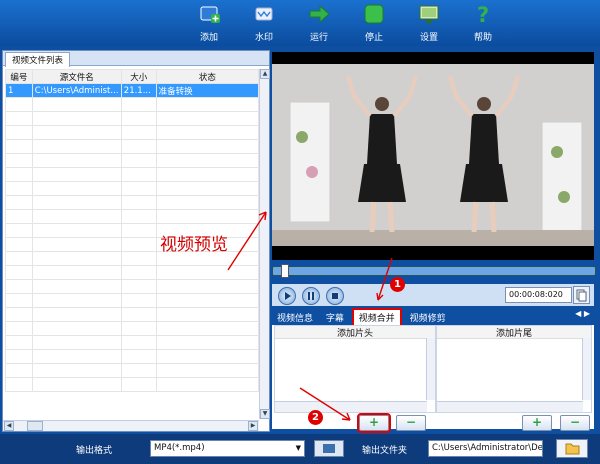 This screenshot has width=600, height=464. What do you see at coordinates (397, 284) in the screenshot?
I see `annotation-marker-1: 1` at bounding box center [397, 284].